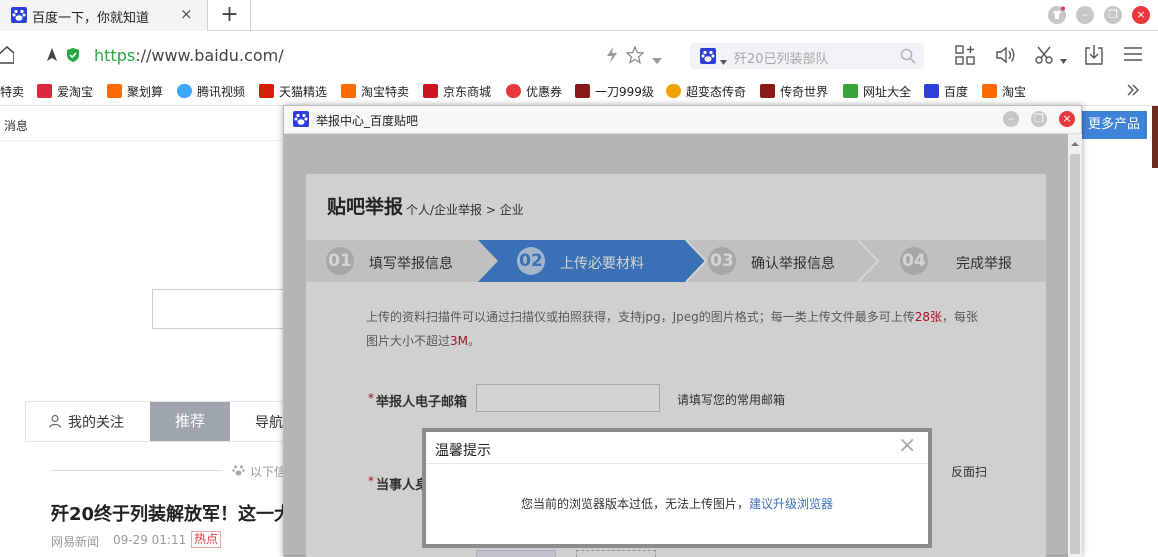 Image resolution: width=1158 pixels, height=557 pixels. What do you see at coordinates (367, 121) in the screenshot?
I see `popup-title: 举报中心_百度贴吧` at bounding box center [367, 121].